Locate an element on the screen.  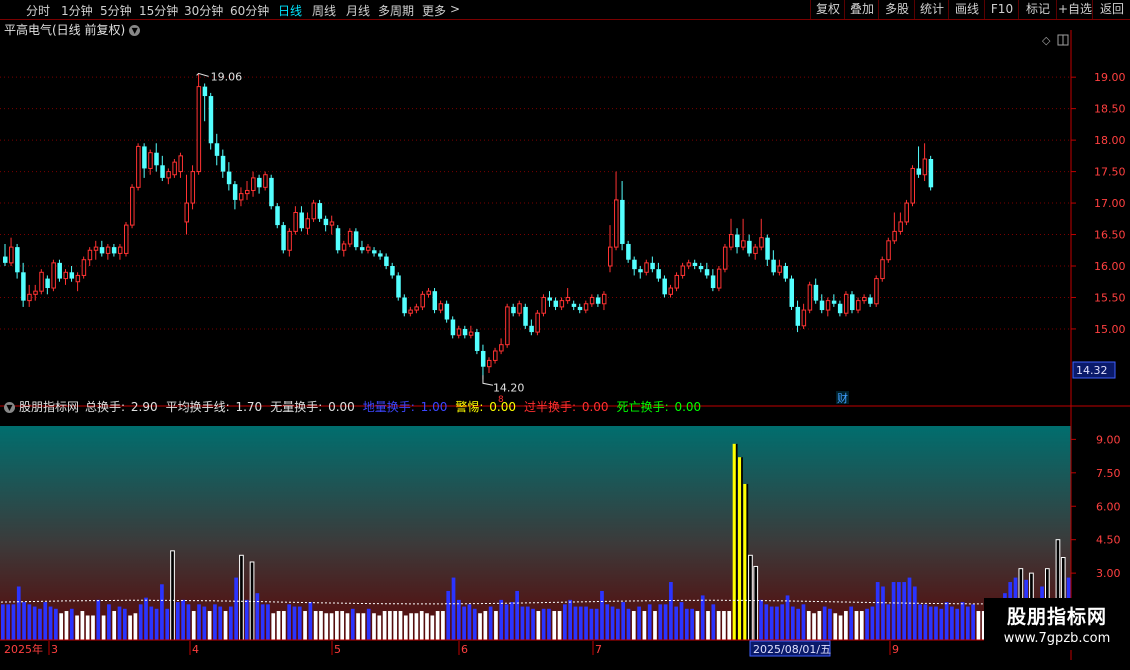
period-tab-4: 30分钟 is located at coordinates (203, 10).